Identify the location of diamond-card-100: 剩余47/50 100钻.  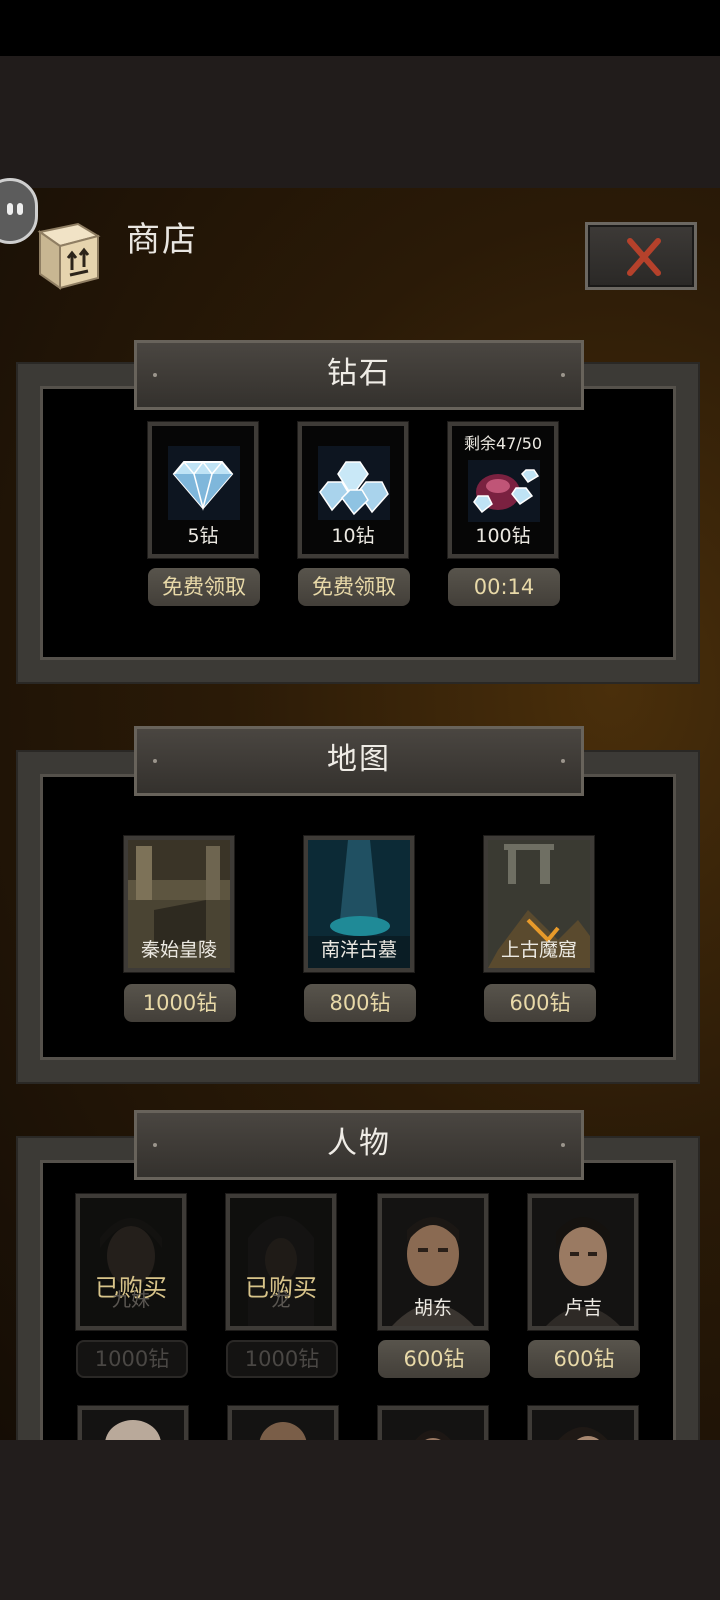
(503, 490).